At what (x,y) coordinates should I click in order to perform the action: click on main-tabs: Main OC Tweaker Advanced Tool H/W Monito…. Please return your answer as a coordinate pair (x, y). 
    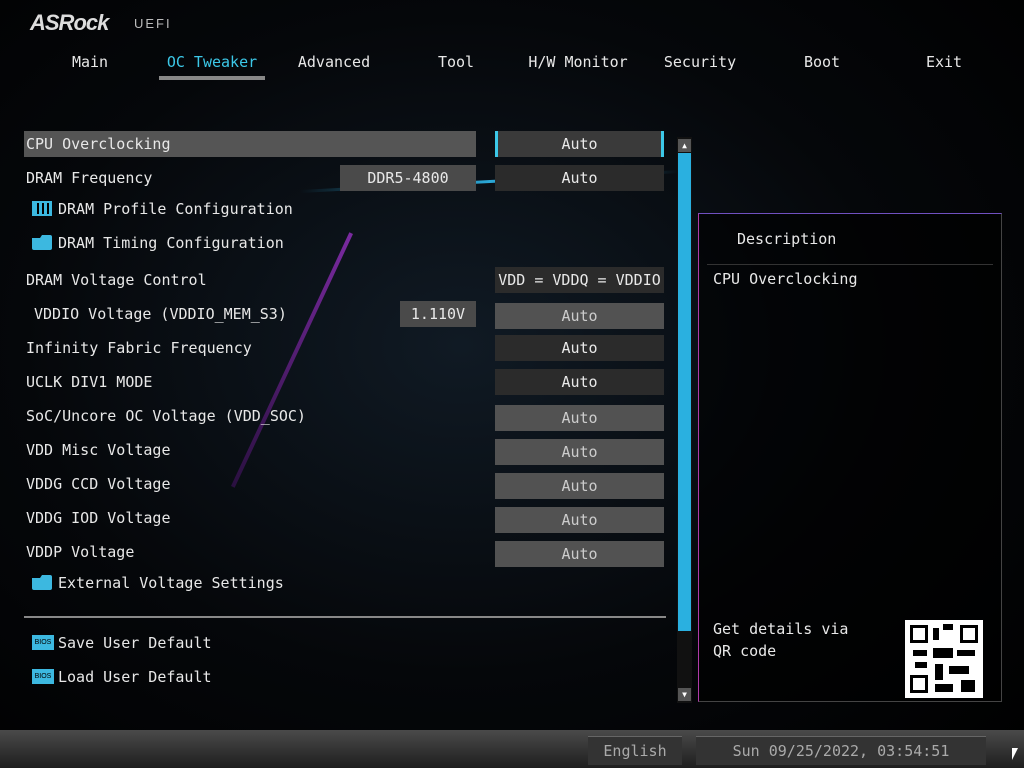
    Looking at the image, I should click on (517, 66).